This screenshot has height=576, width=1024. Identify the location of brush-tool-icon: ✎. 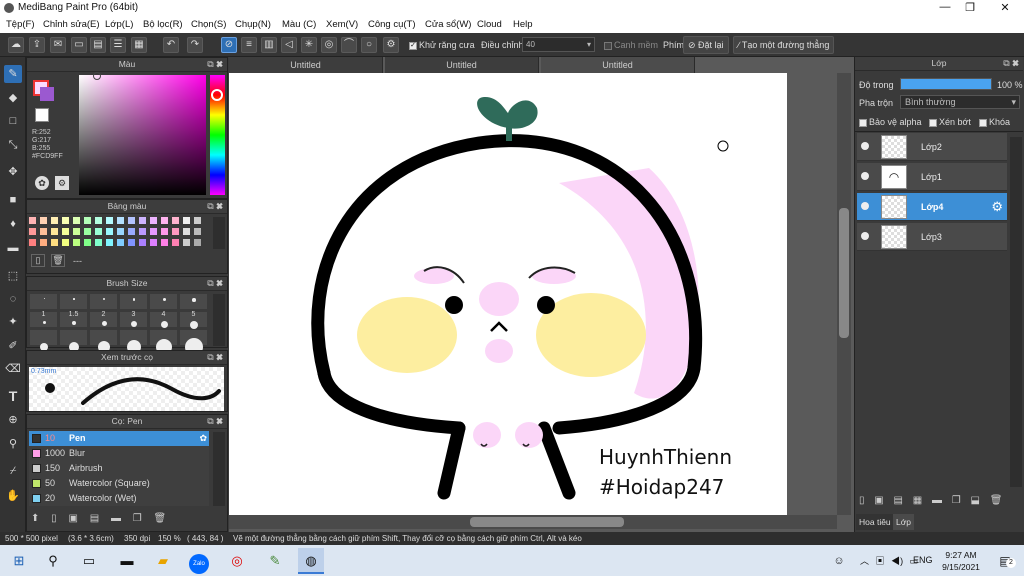
(13, 74).